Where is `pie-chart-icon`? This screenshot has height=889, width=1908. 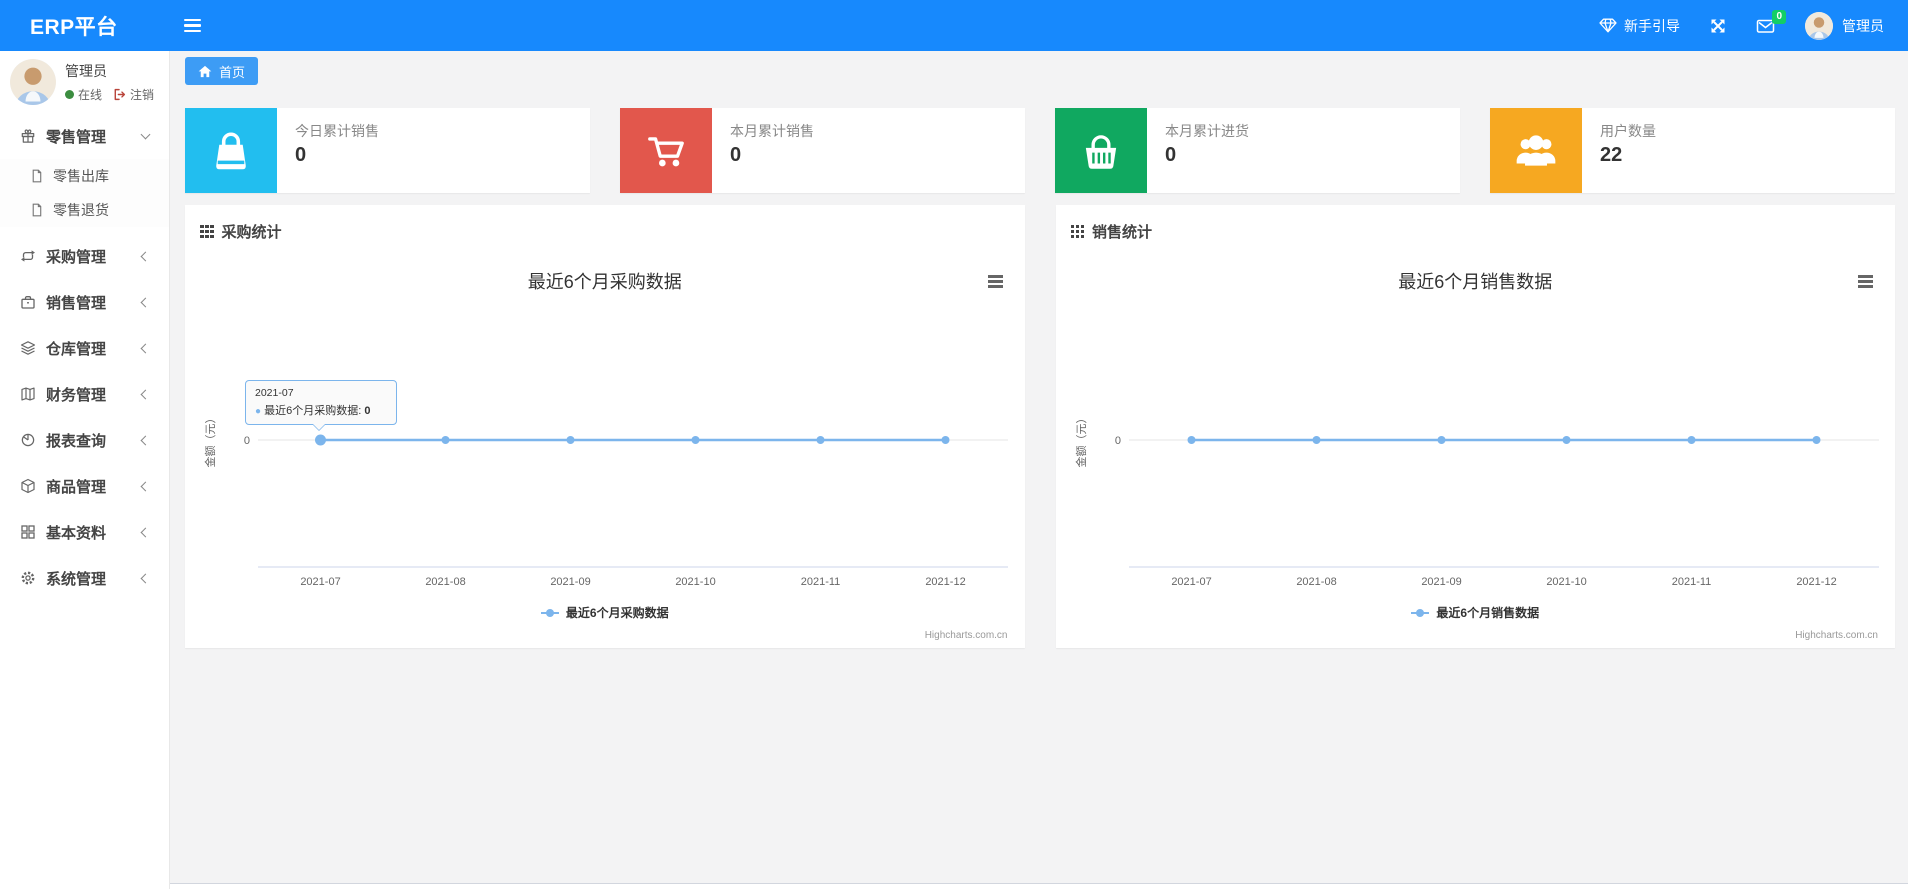
pie-chart-icon is located at coordinates (27, 440).